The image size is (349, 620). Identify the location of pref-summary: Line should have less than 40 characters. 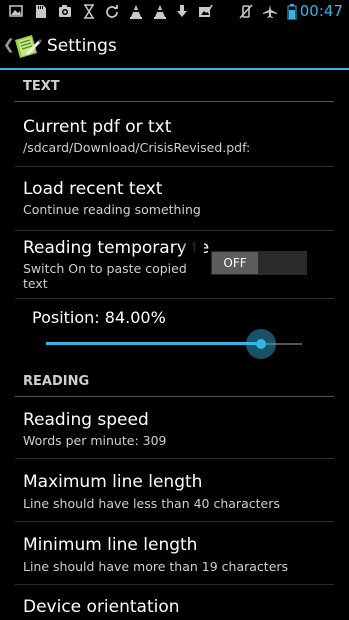
(151, 503).